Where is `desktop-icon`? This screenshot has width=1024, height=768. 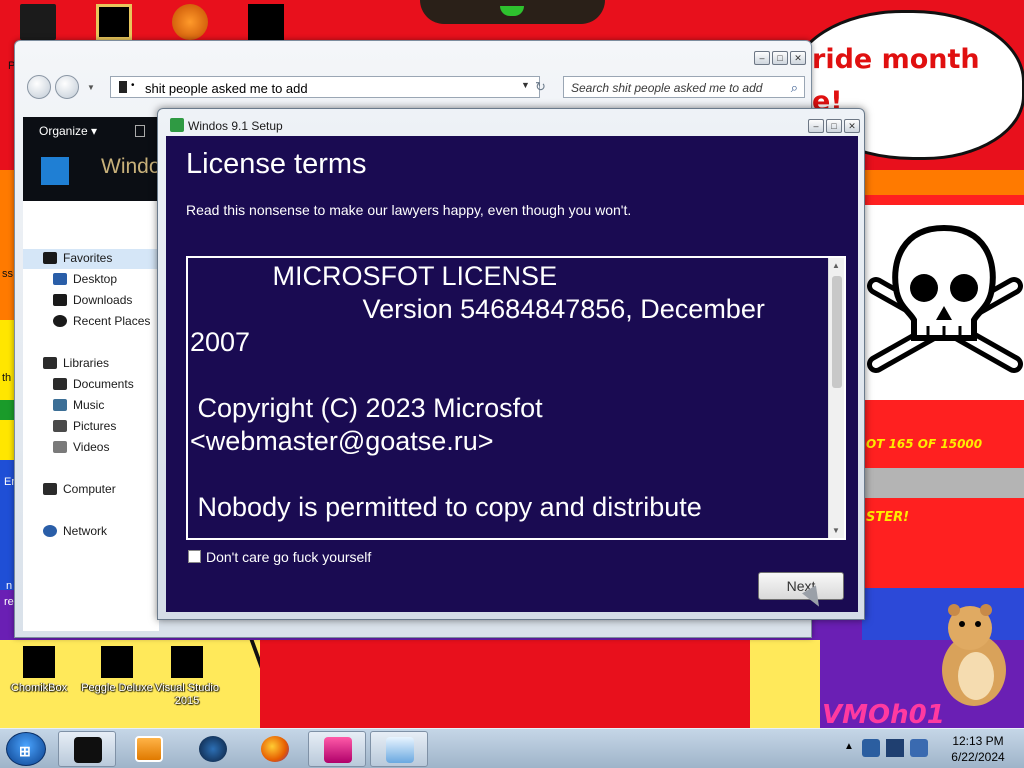 desktop-icon is located at coordinates (60, 279).